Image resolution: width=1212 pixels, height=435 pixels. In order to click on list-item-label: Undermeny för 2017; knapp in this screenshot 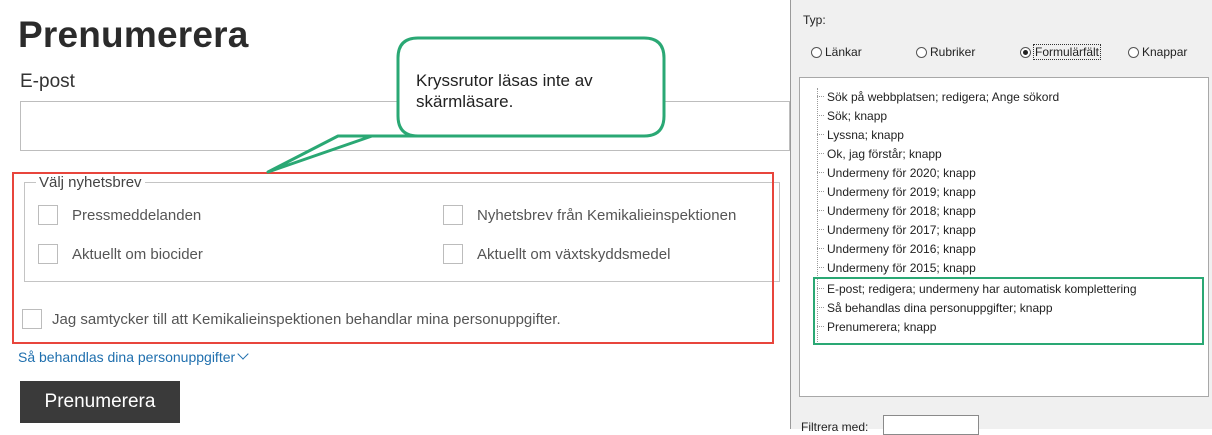, I will do `click(901, 229)`.